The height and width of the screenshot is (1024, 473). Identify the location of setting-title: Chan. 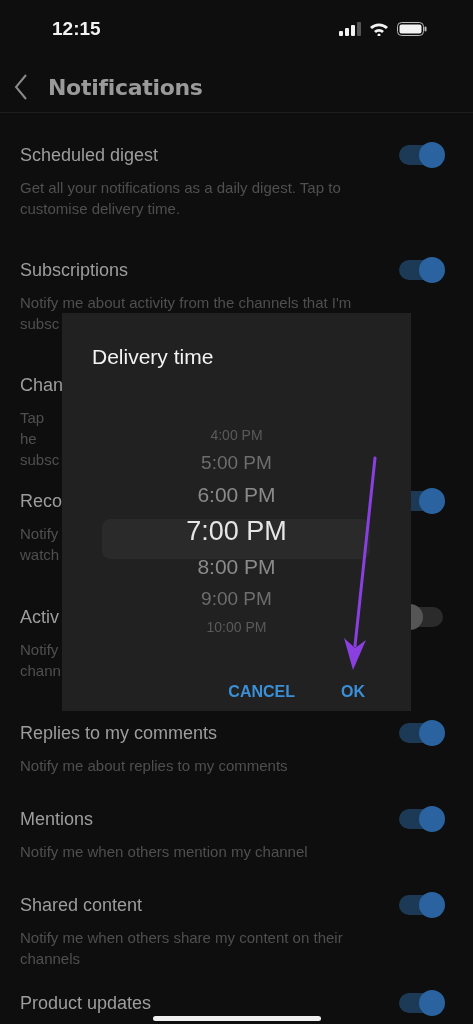
(42, 385).